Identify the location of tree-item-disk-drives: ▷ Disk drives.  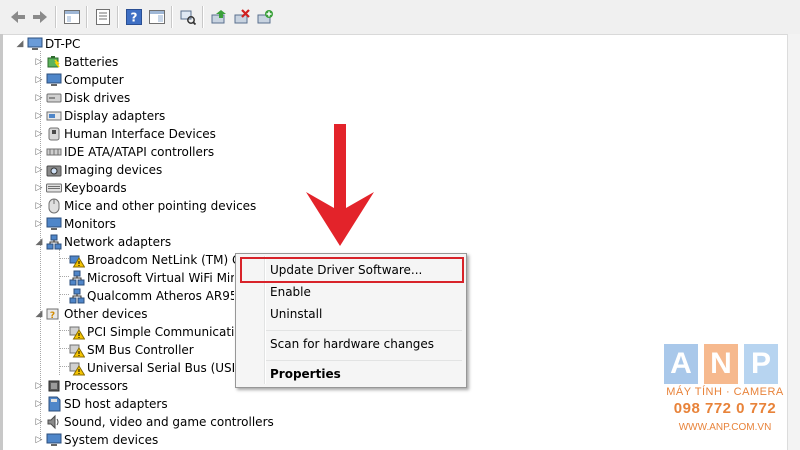
(82, 98).